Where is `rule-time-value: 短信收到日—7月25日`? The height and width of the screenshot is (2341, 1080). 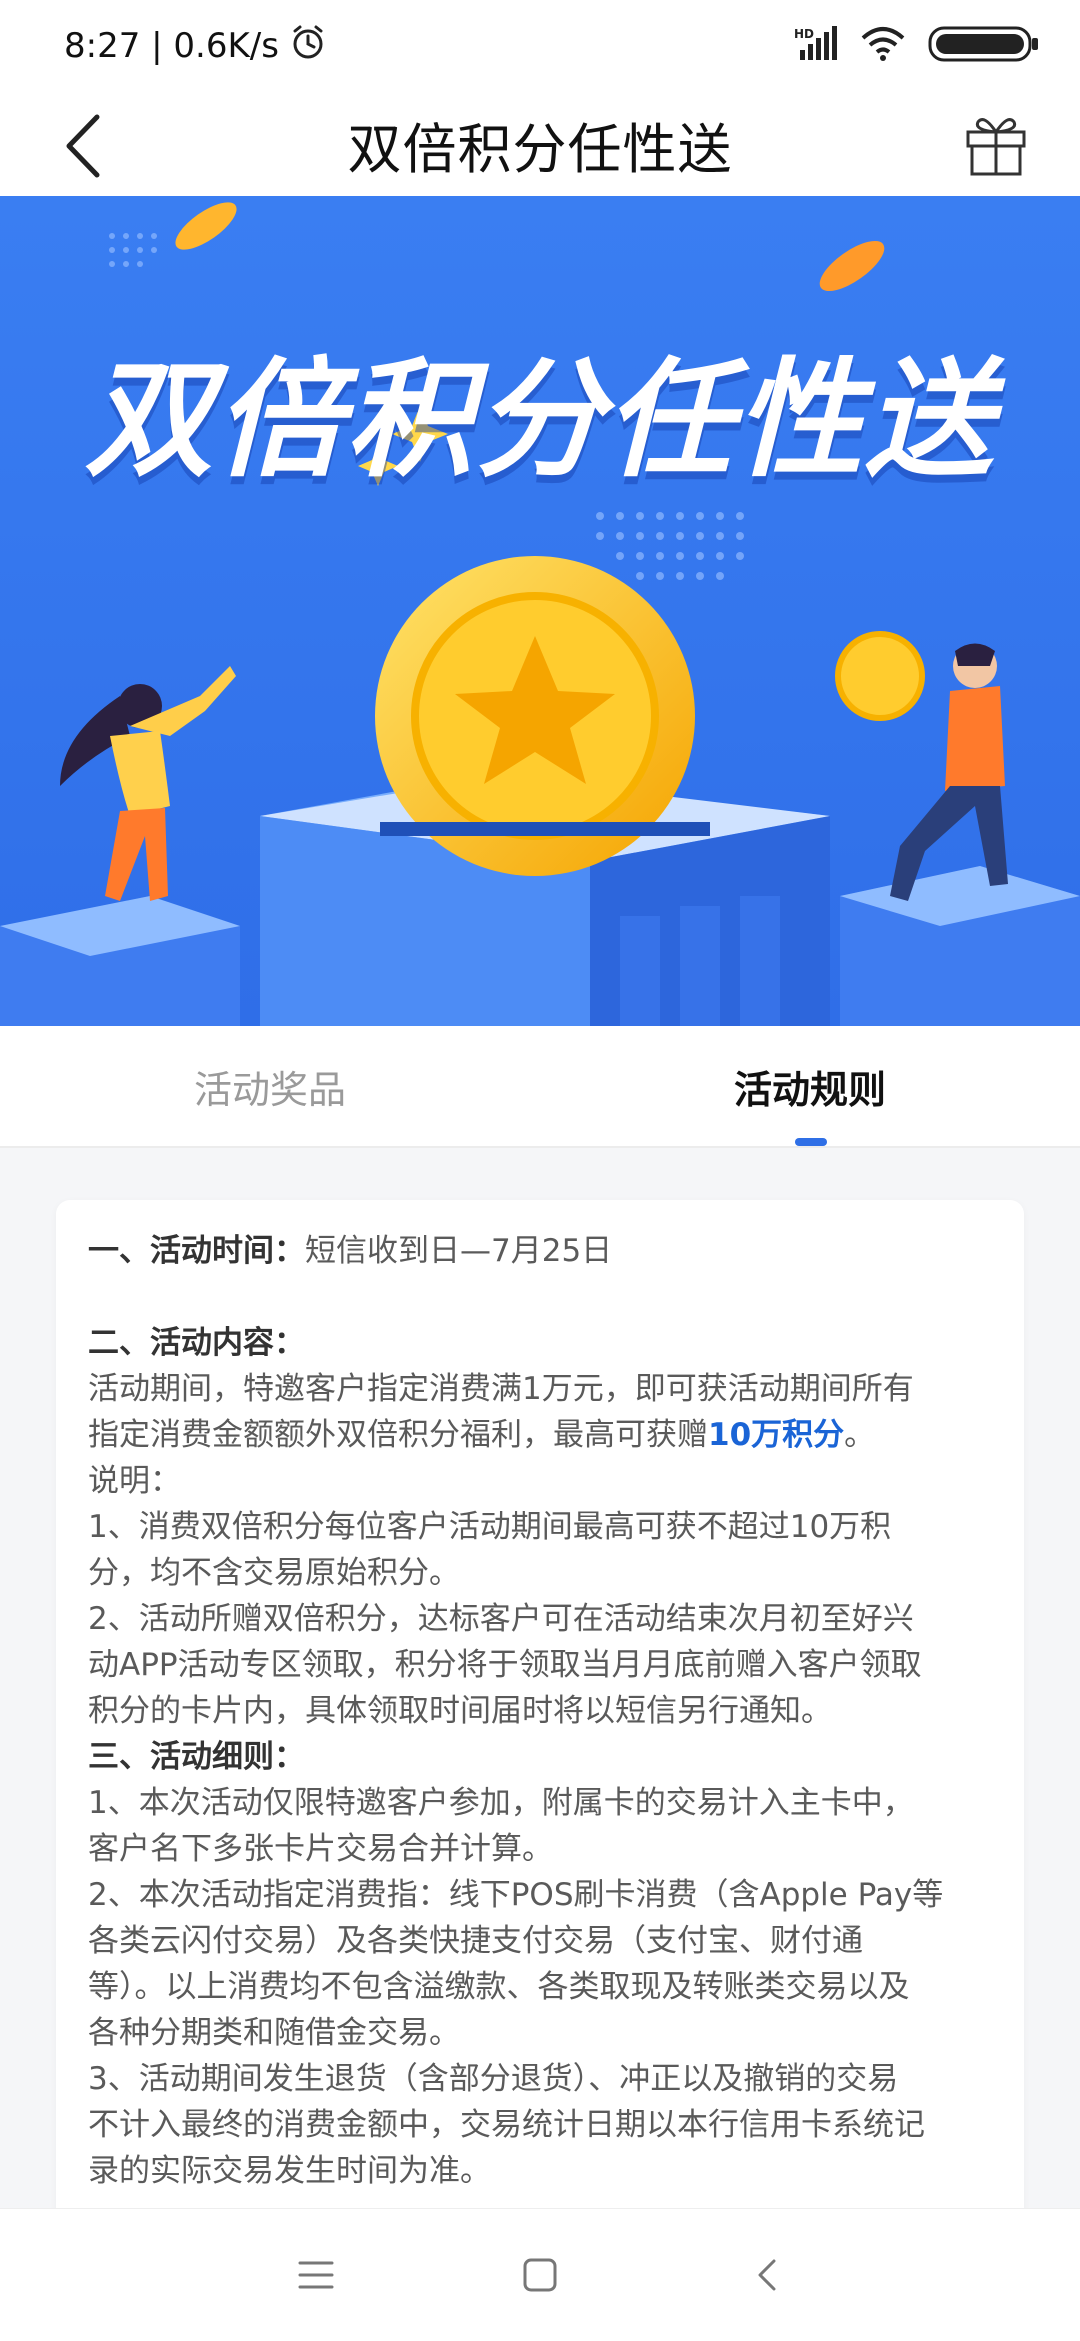
rule-time-value: 短信收到日—7月25日 is located at coordinates (459, 1251).